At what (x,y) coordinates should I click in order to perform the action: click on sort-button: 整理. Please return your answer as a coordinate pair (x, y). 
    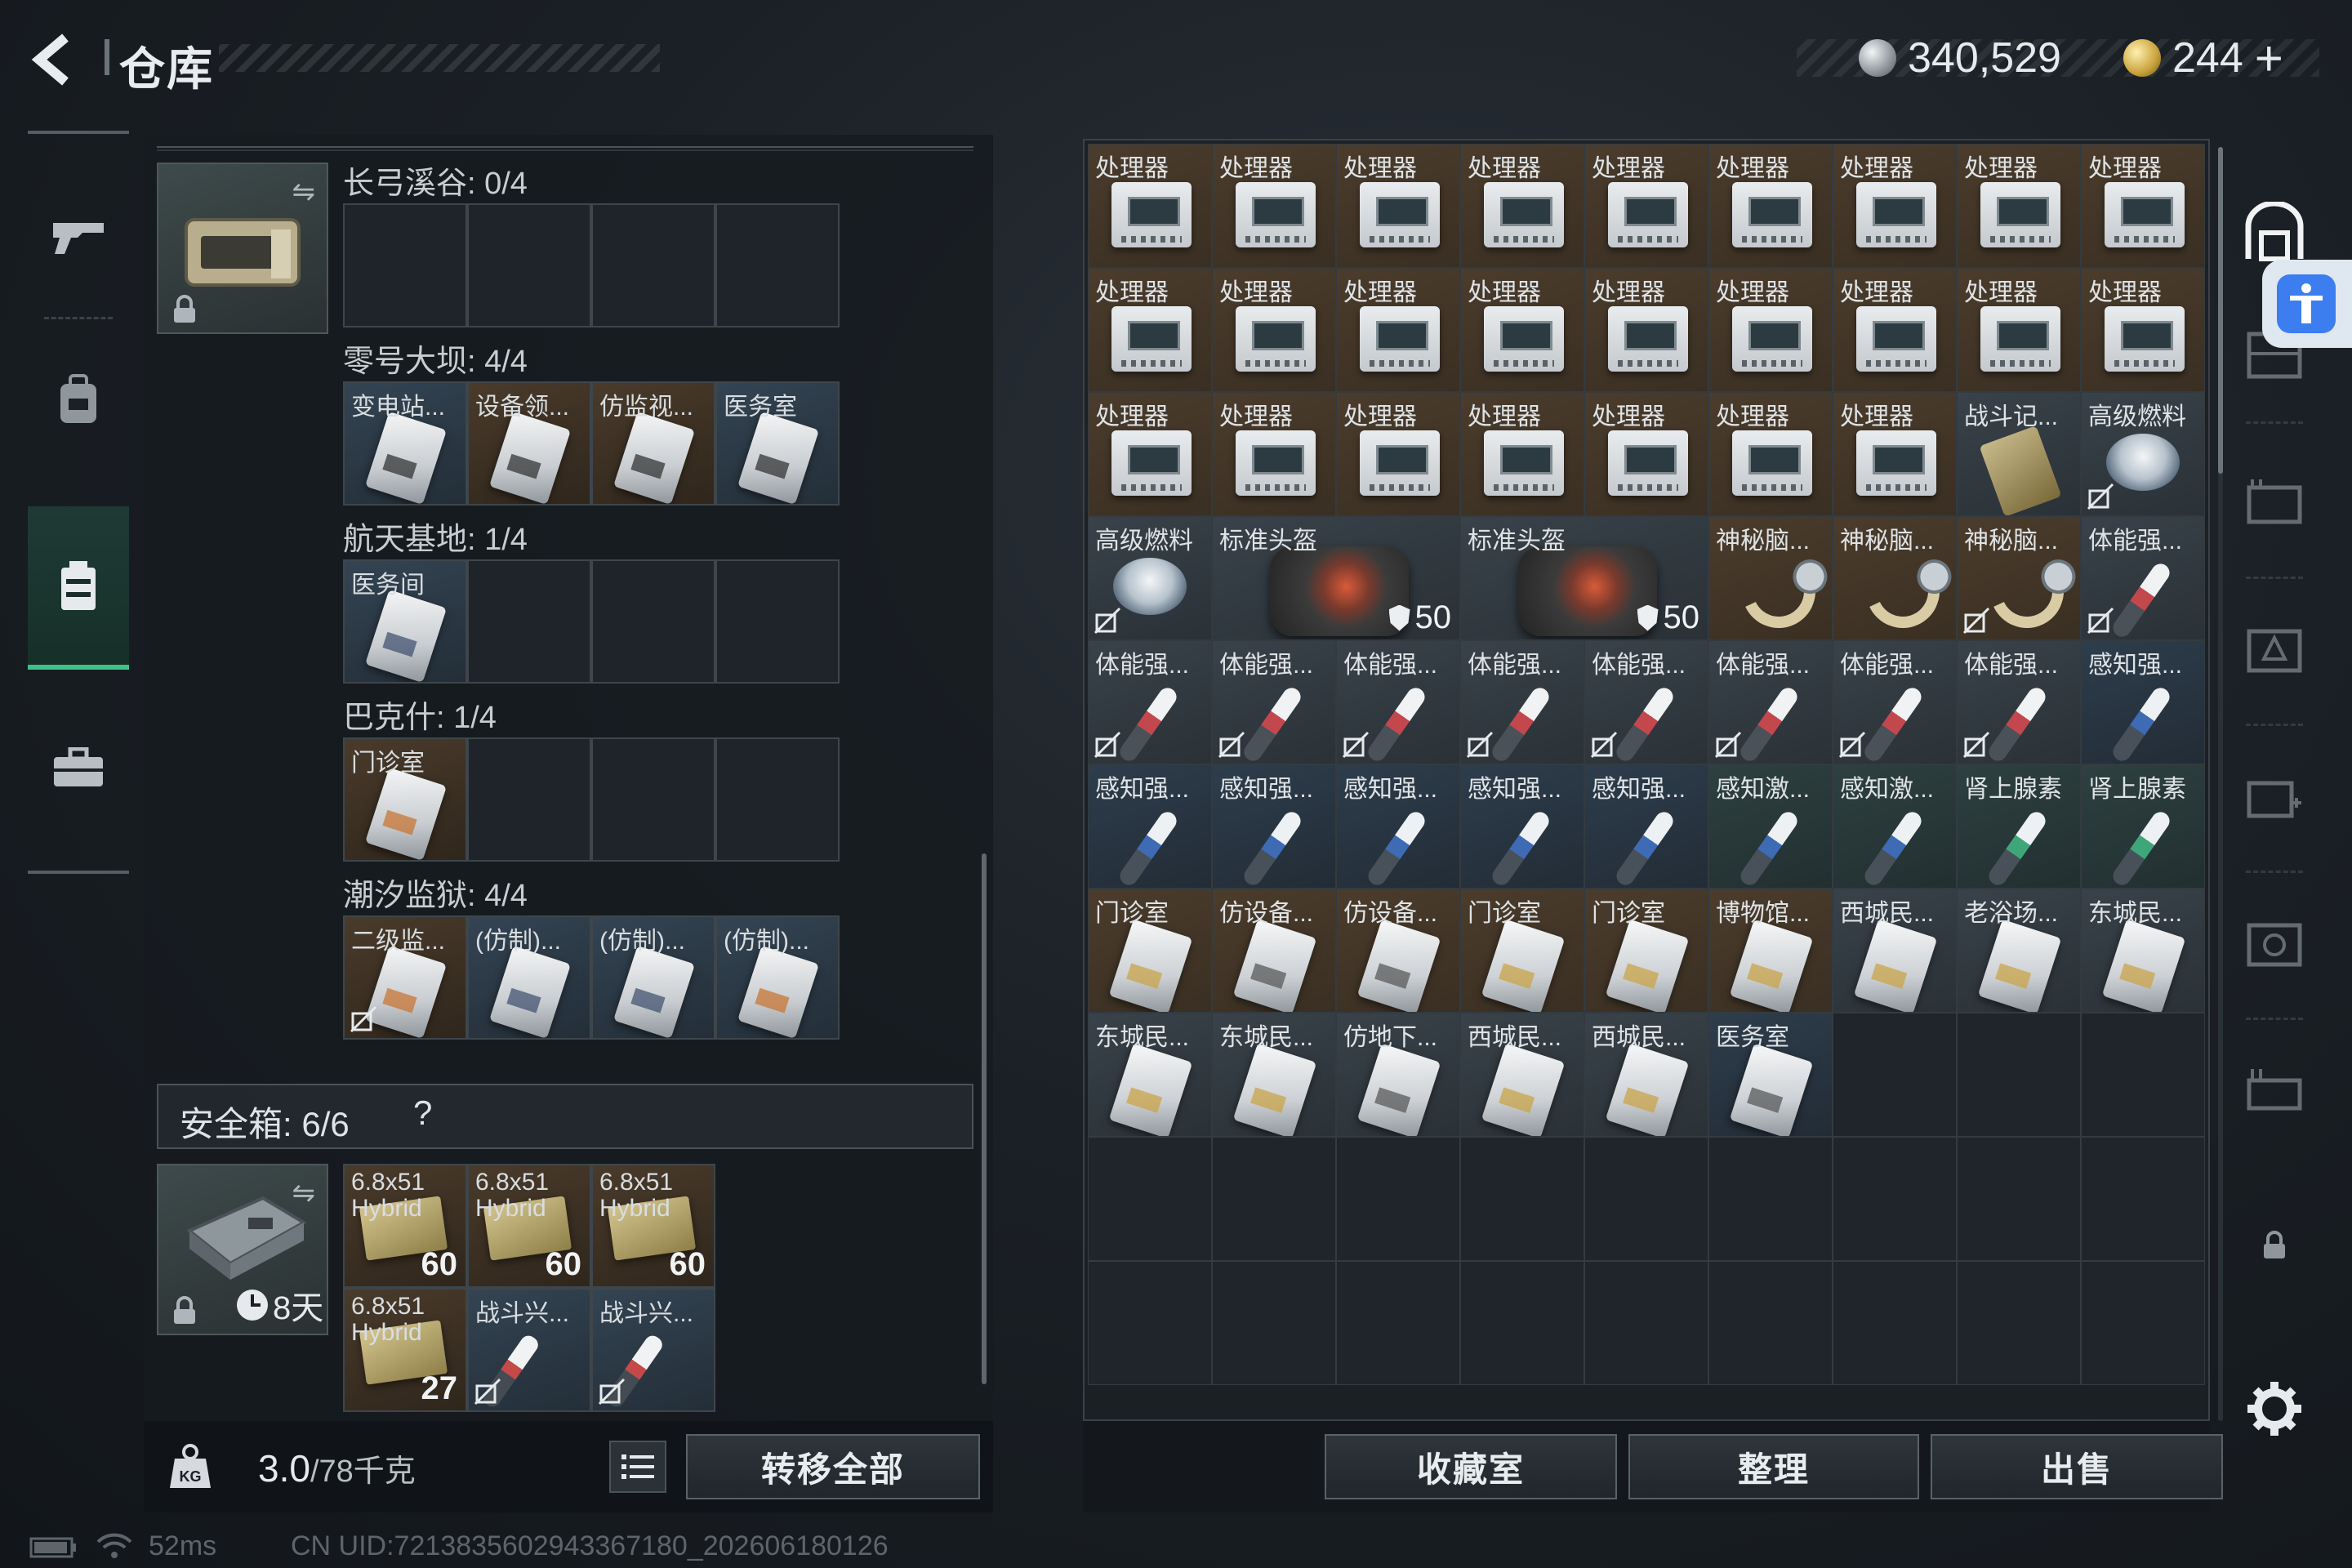
    Looking at the image, I should click on (1773, 1466).